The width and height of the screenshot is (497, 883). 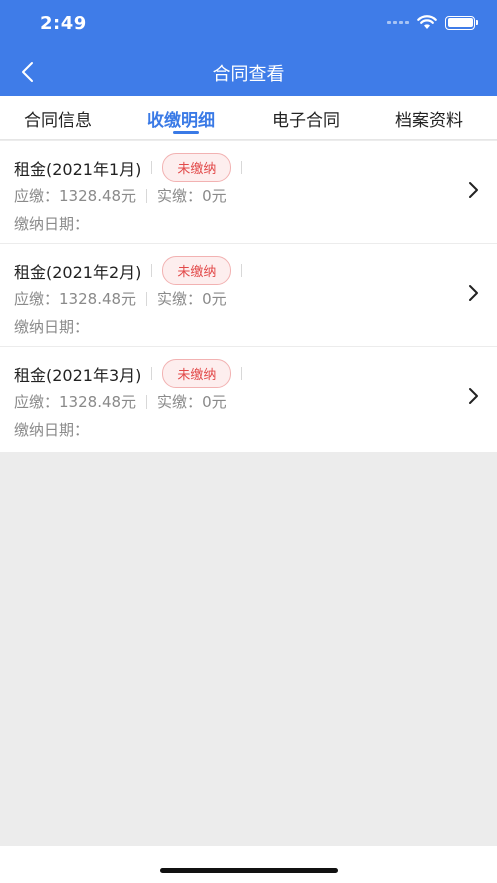 I want to click on battery-icon, so click(x=461, y=22).